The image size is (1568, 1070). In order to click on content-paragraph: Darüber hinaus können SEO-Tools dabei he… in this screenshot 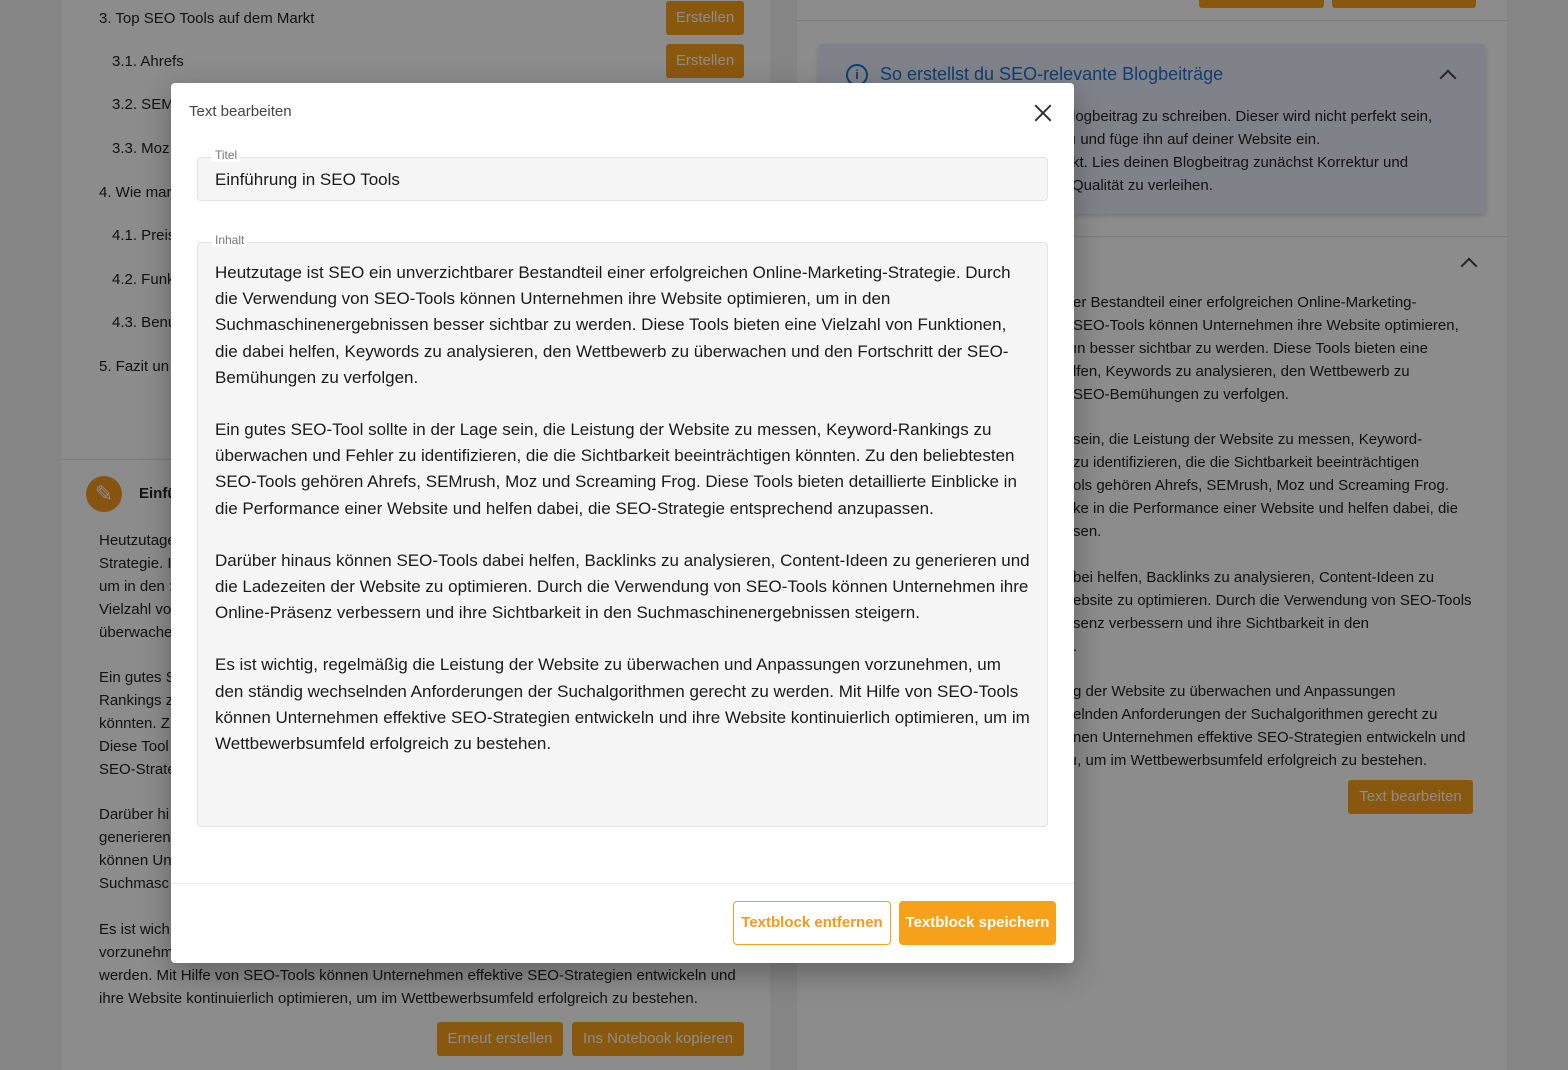, I will do `click(622, 586)`.